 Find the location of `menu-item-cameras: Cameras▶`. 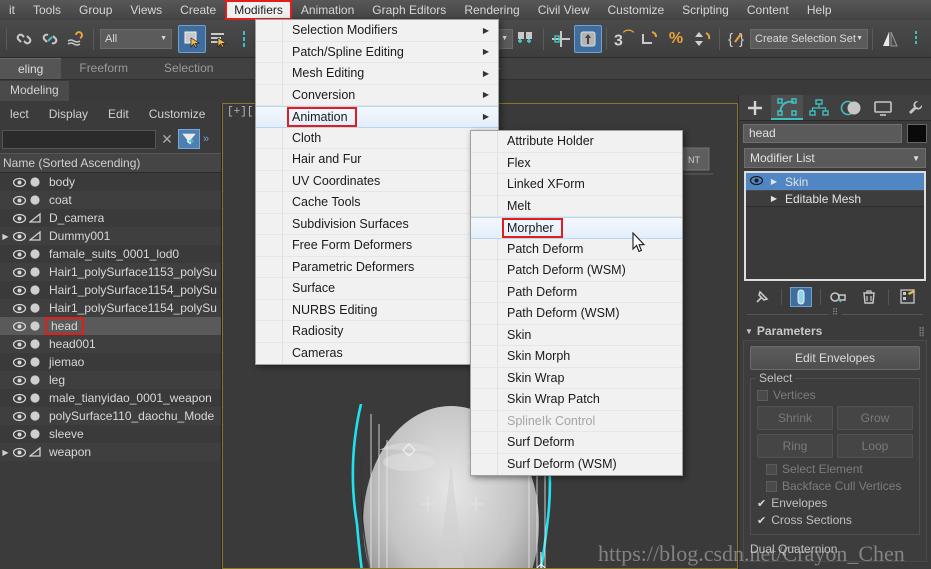

menu-item-cameras: Cameras▶ is located at coordinates (377, 354).